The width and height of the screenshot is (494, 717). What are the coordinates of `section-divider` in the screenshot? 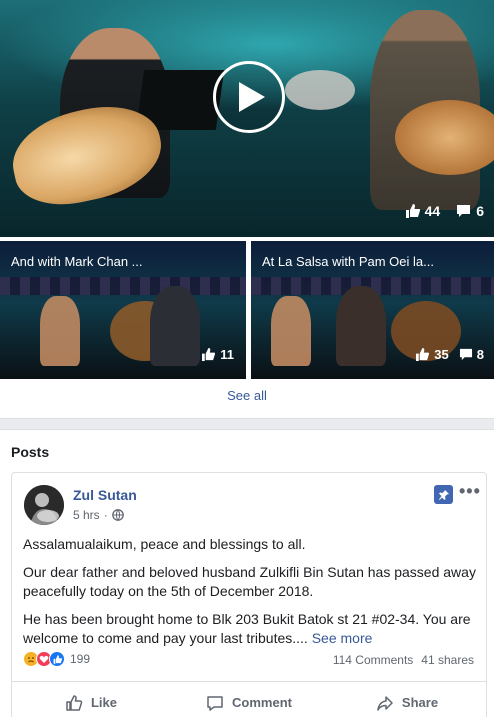 It's located at (247, 424).